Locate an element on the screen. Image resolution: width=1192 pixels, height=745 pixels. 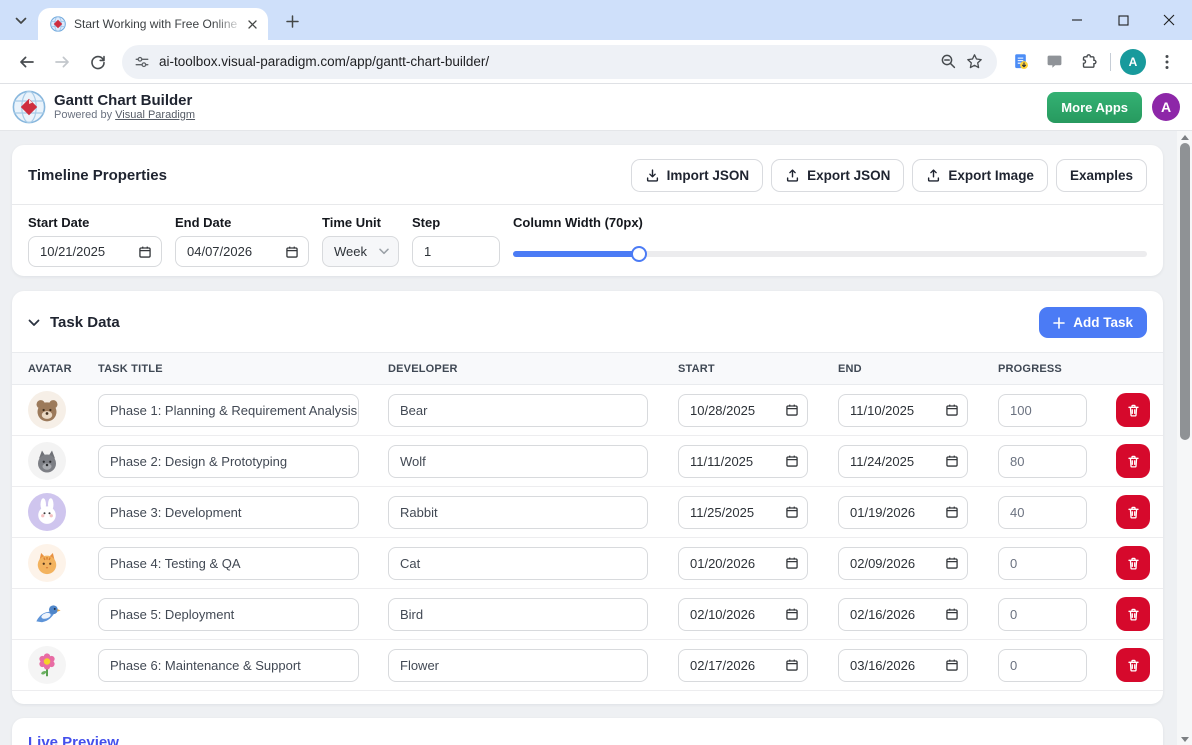
start-date-input: 10/21/2025 is located at coordinates (95, 251).